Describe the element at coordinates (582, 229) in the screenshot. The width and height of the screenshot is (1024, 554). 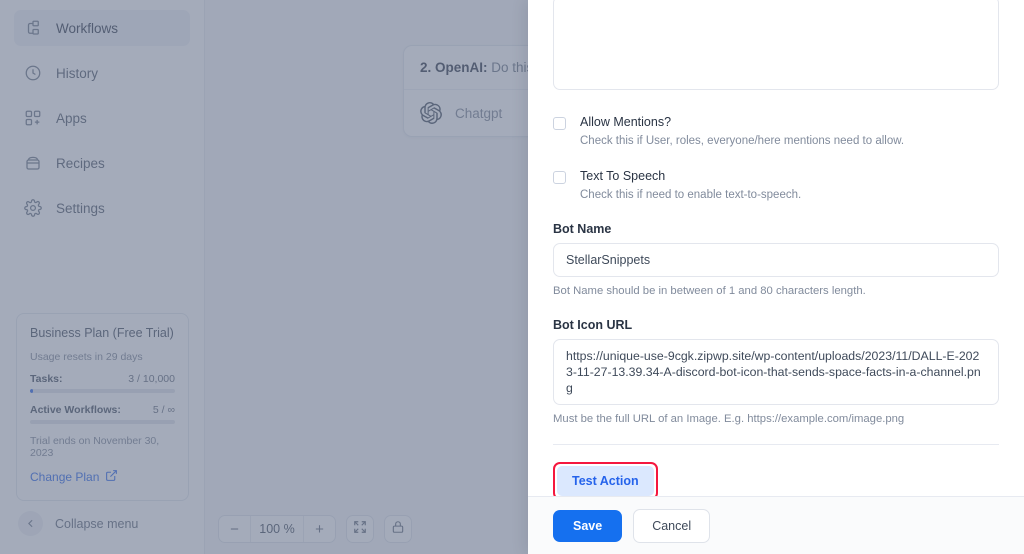
I see `bot-name-label: Bot Name` at that location.